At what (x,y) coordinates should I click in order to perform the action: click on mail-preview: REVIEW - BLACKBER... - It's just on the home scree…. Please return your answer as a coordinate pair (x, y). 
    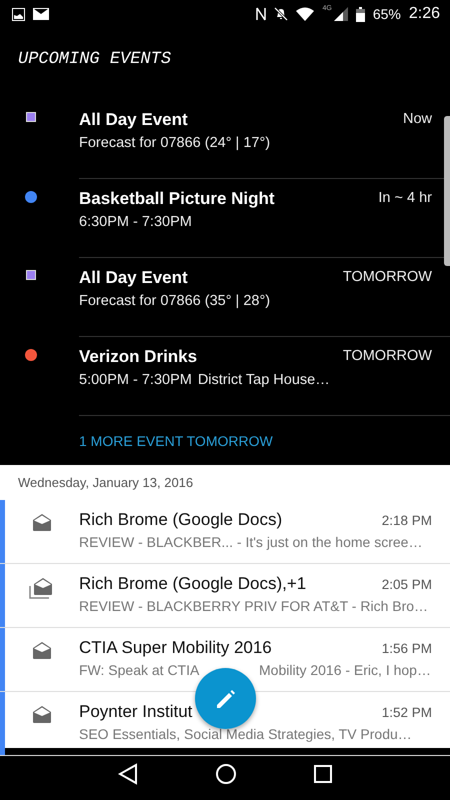
    Looking at the image, I should click on (251, 542).